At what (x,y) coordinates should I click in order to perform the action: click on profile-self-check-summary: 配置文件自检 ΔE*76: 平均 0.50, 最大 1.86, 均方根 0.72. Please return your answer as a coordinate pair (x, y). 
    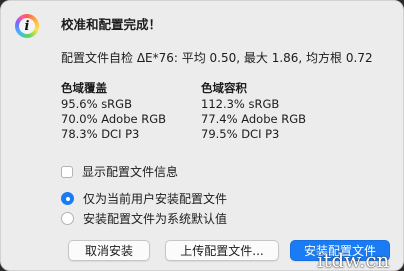
    Looking at the image, I should click on (217, 58).